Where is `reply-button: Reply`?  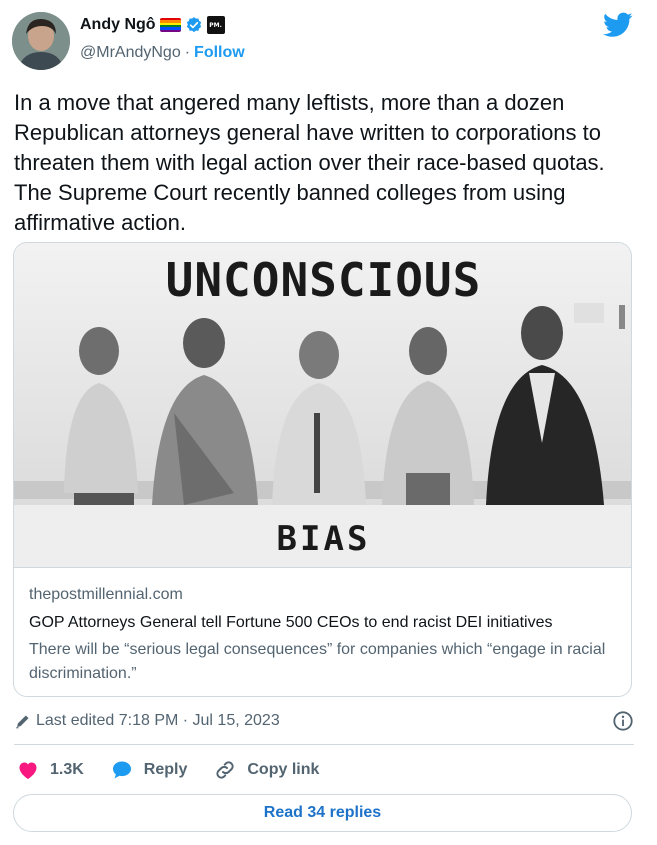 reply-button: Reply is located at coordinates (149, 770).